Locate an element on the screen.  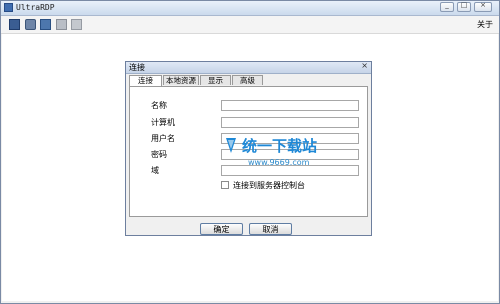
computer-label: 计算机 is located at coordinates (163, 122).